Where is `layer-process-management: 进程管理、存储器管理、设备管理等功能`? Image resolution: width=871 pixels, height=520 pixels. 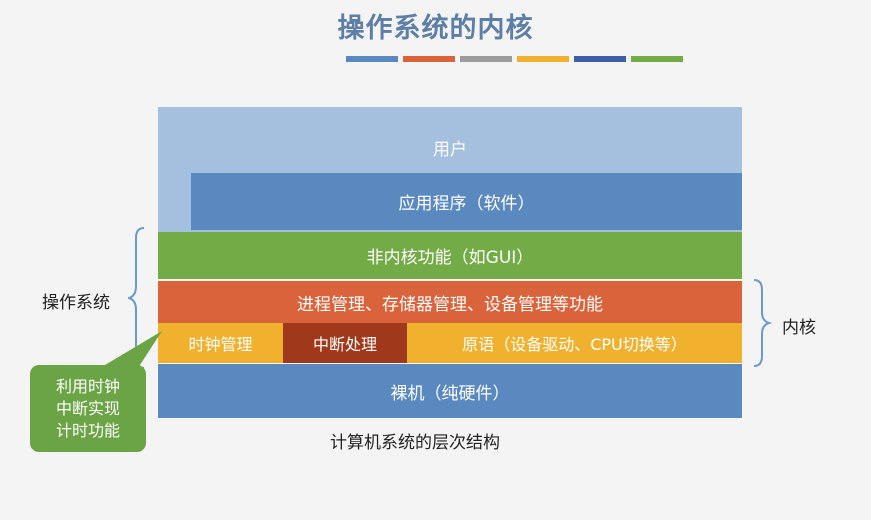 layer-process-management: 进程管理、存储器管理、设备管理等功能 is located at coordinates (450, 302).